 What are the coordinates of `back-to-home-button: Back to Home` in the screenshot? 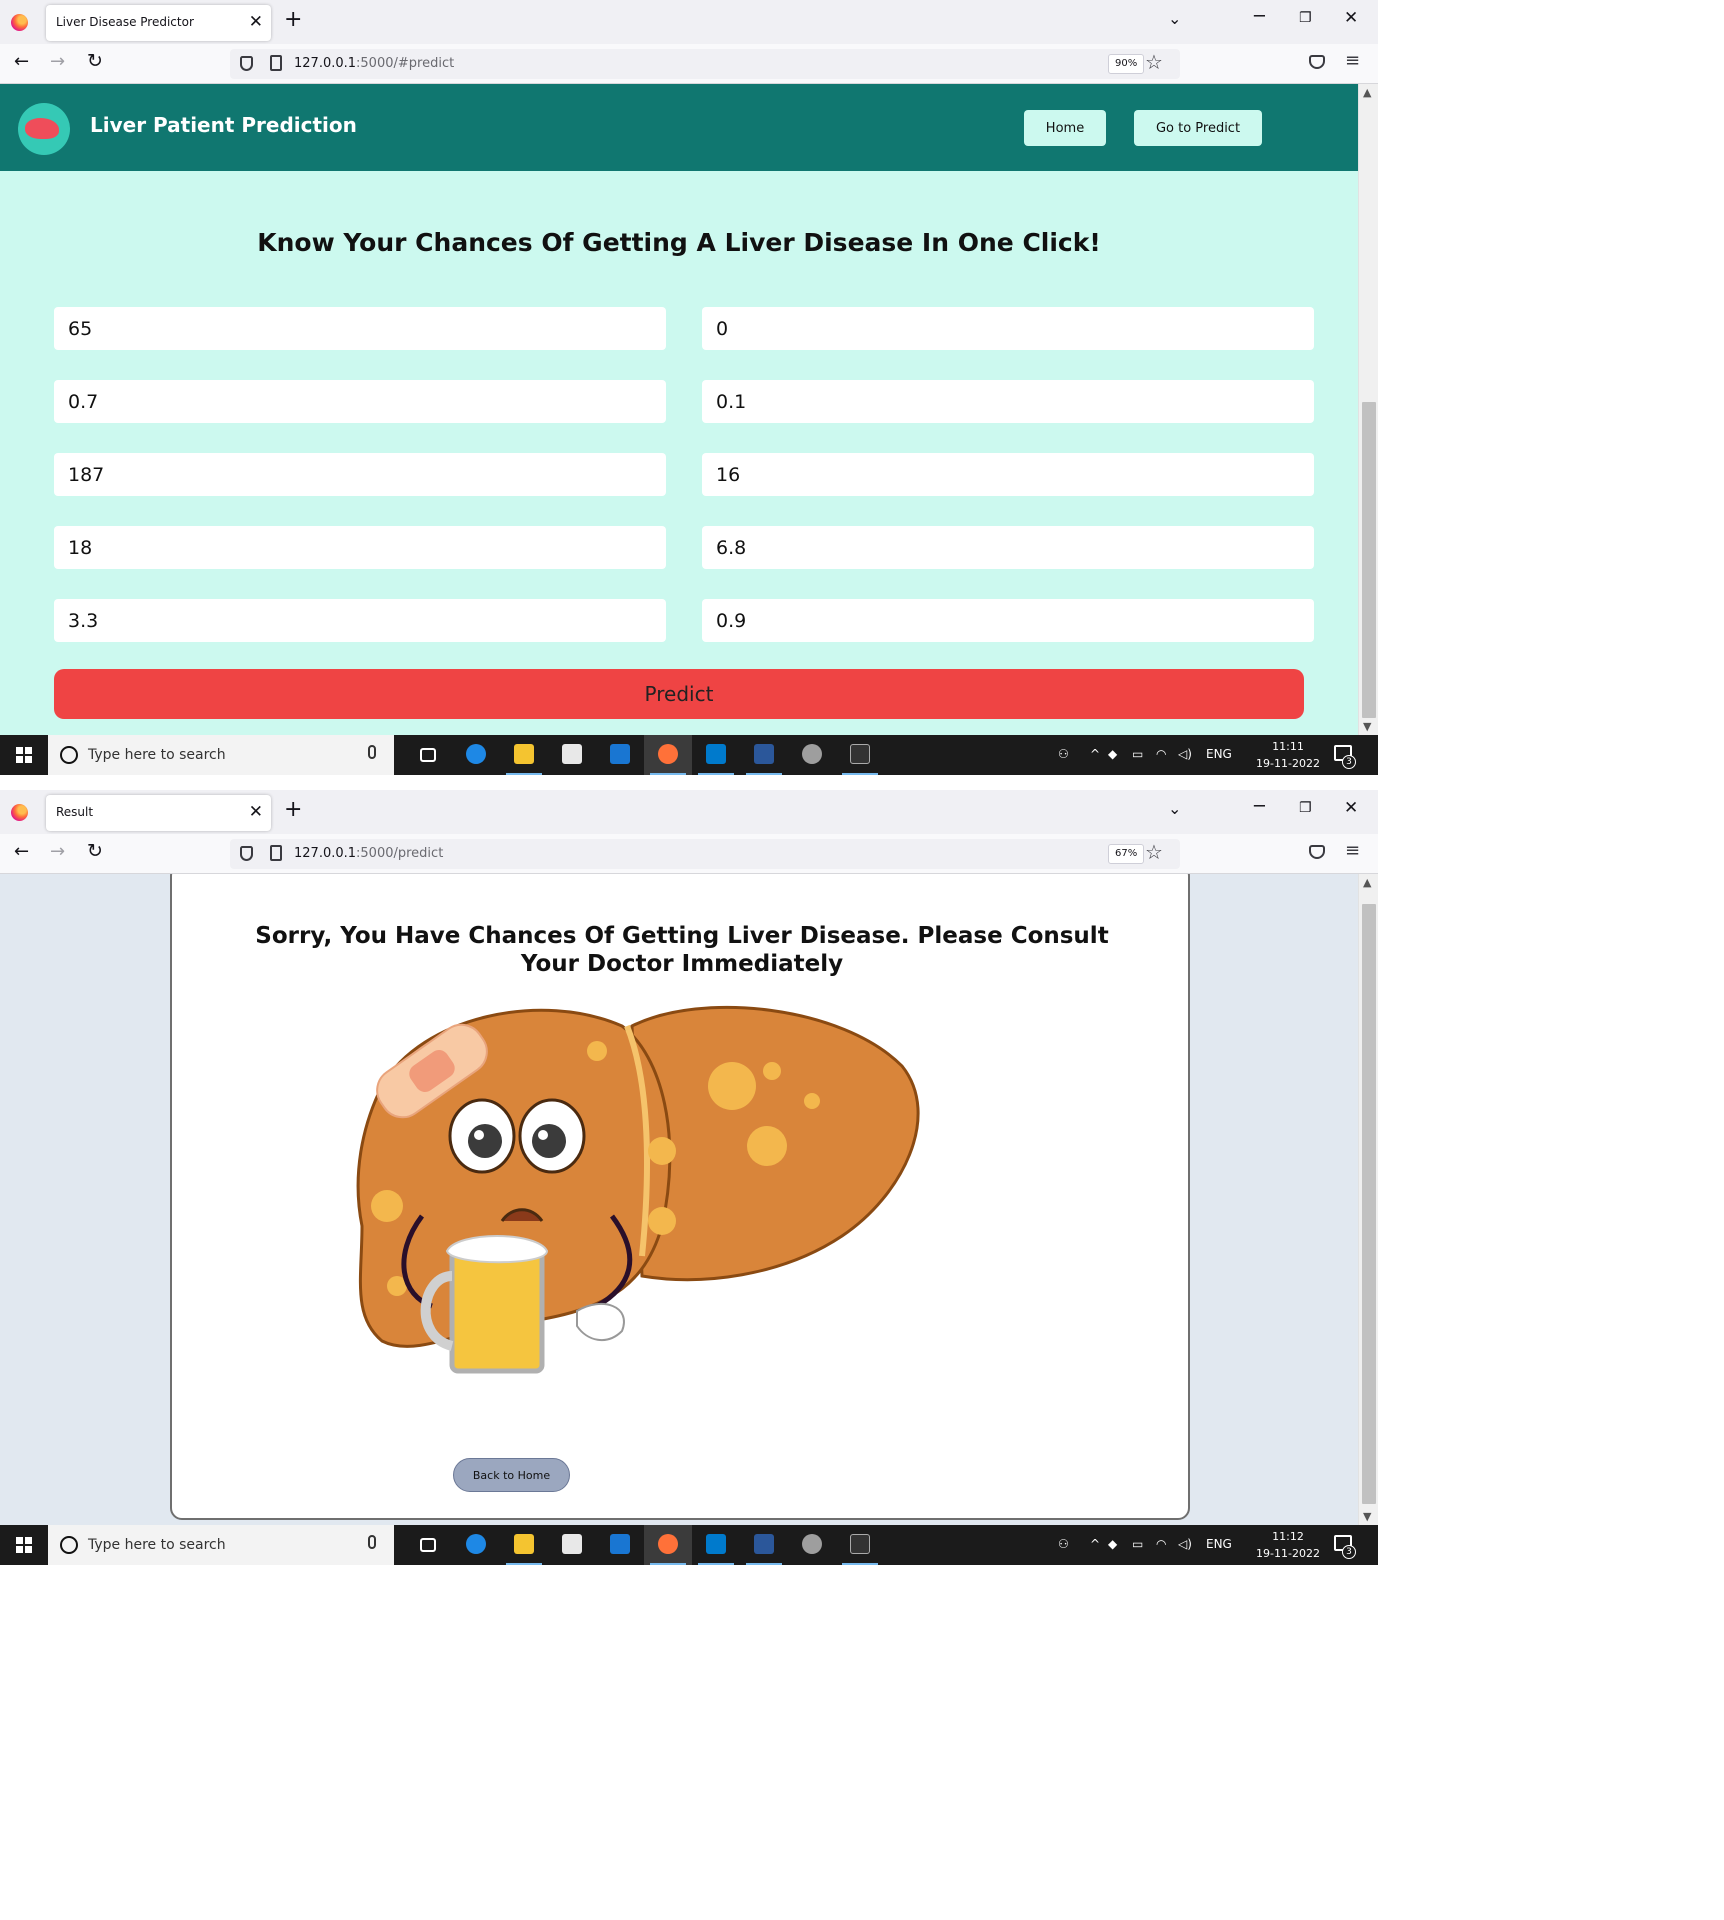 It's located at (511, 1475).